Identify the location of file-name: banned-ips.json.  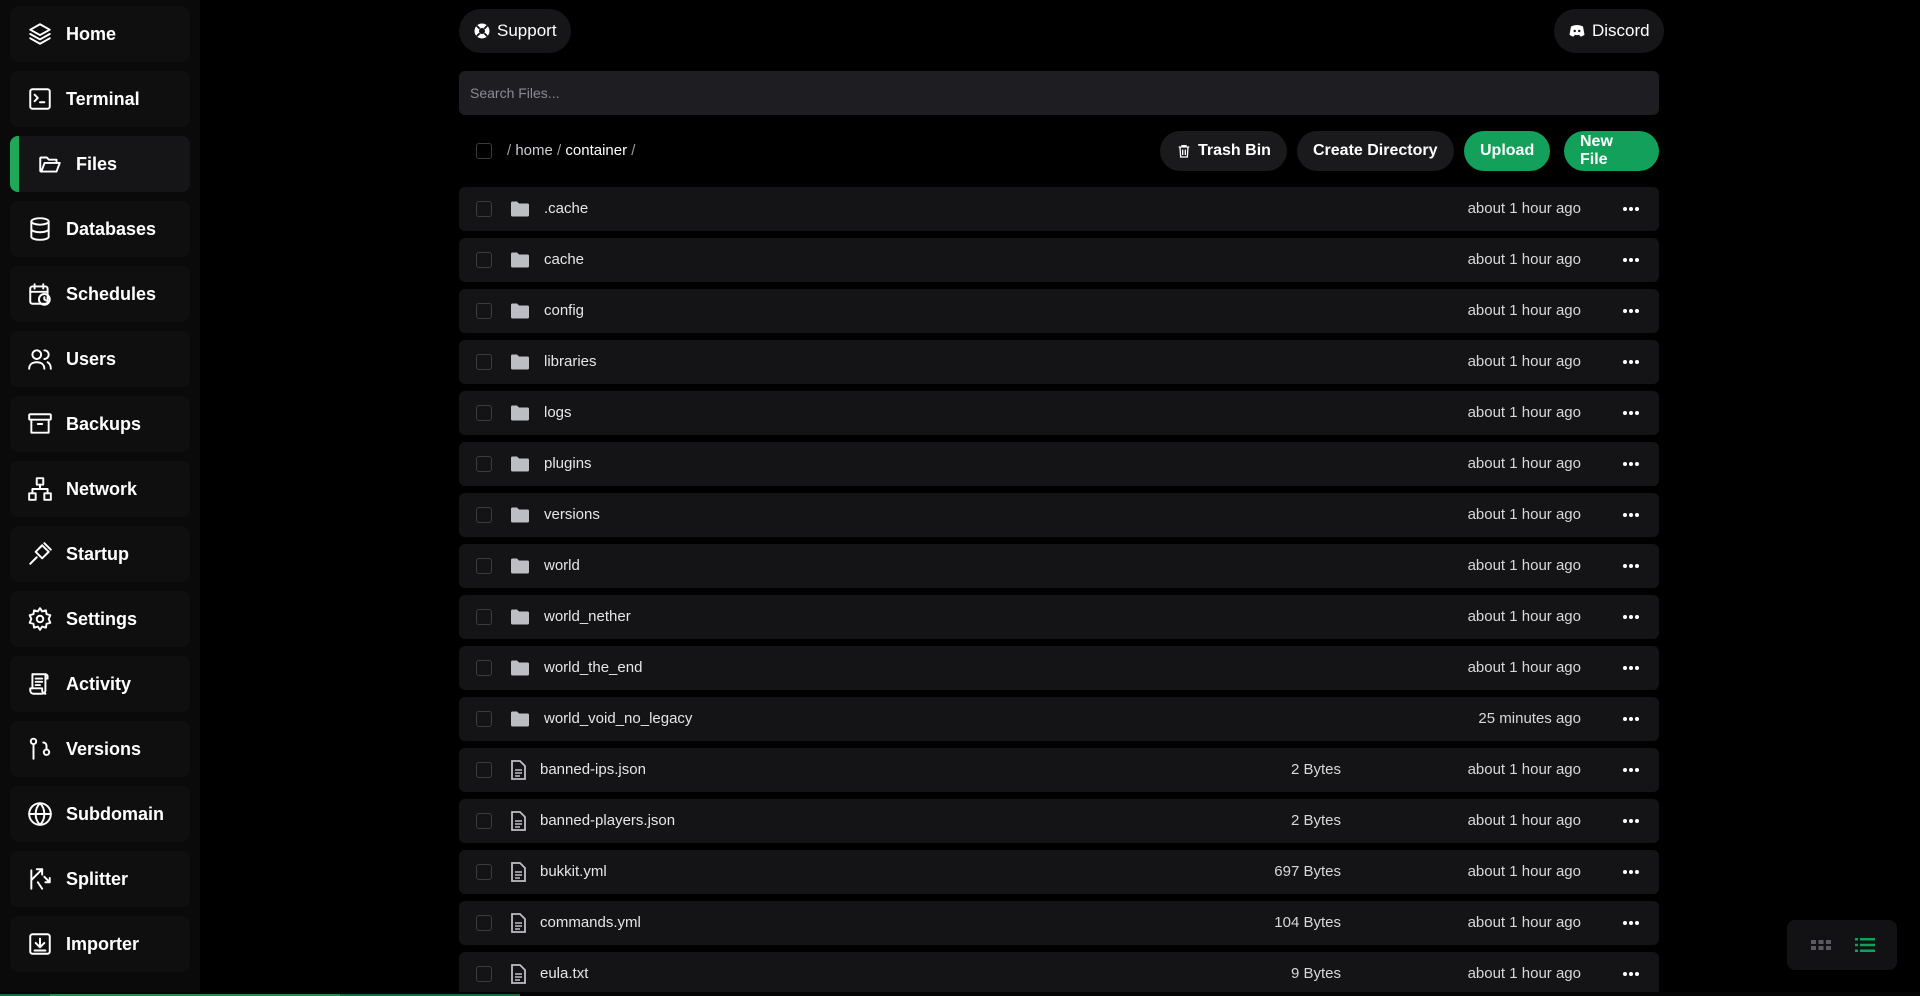
(593, 769).